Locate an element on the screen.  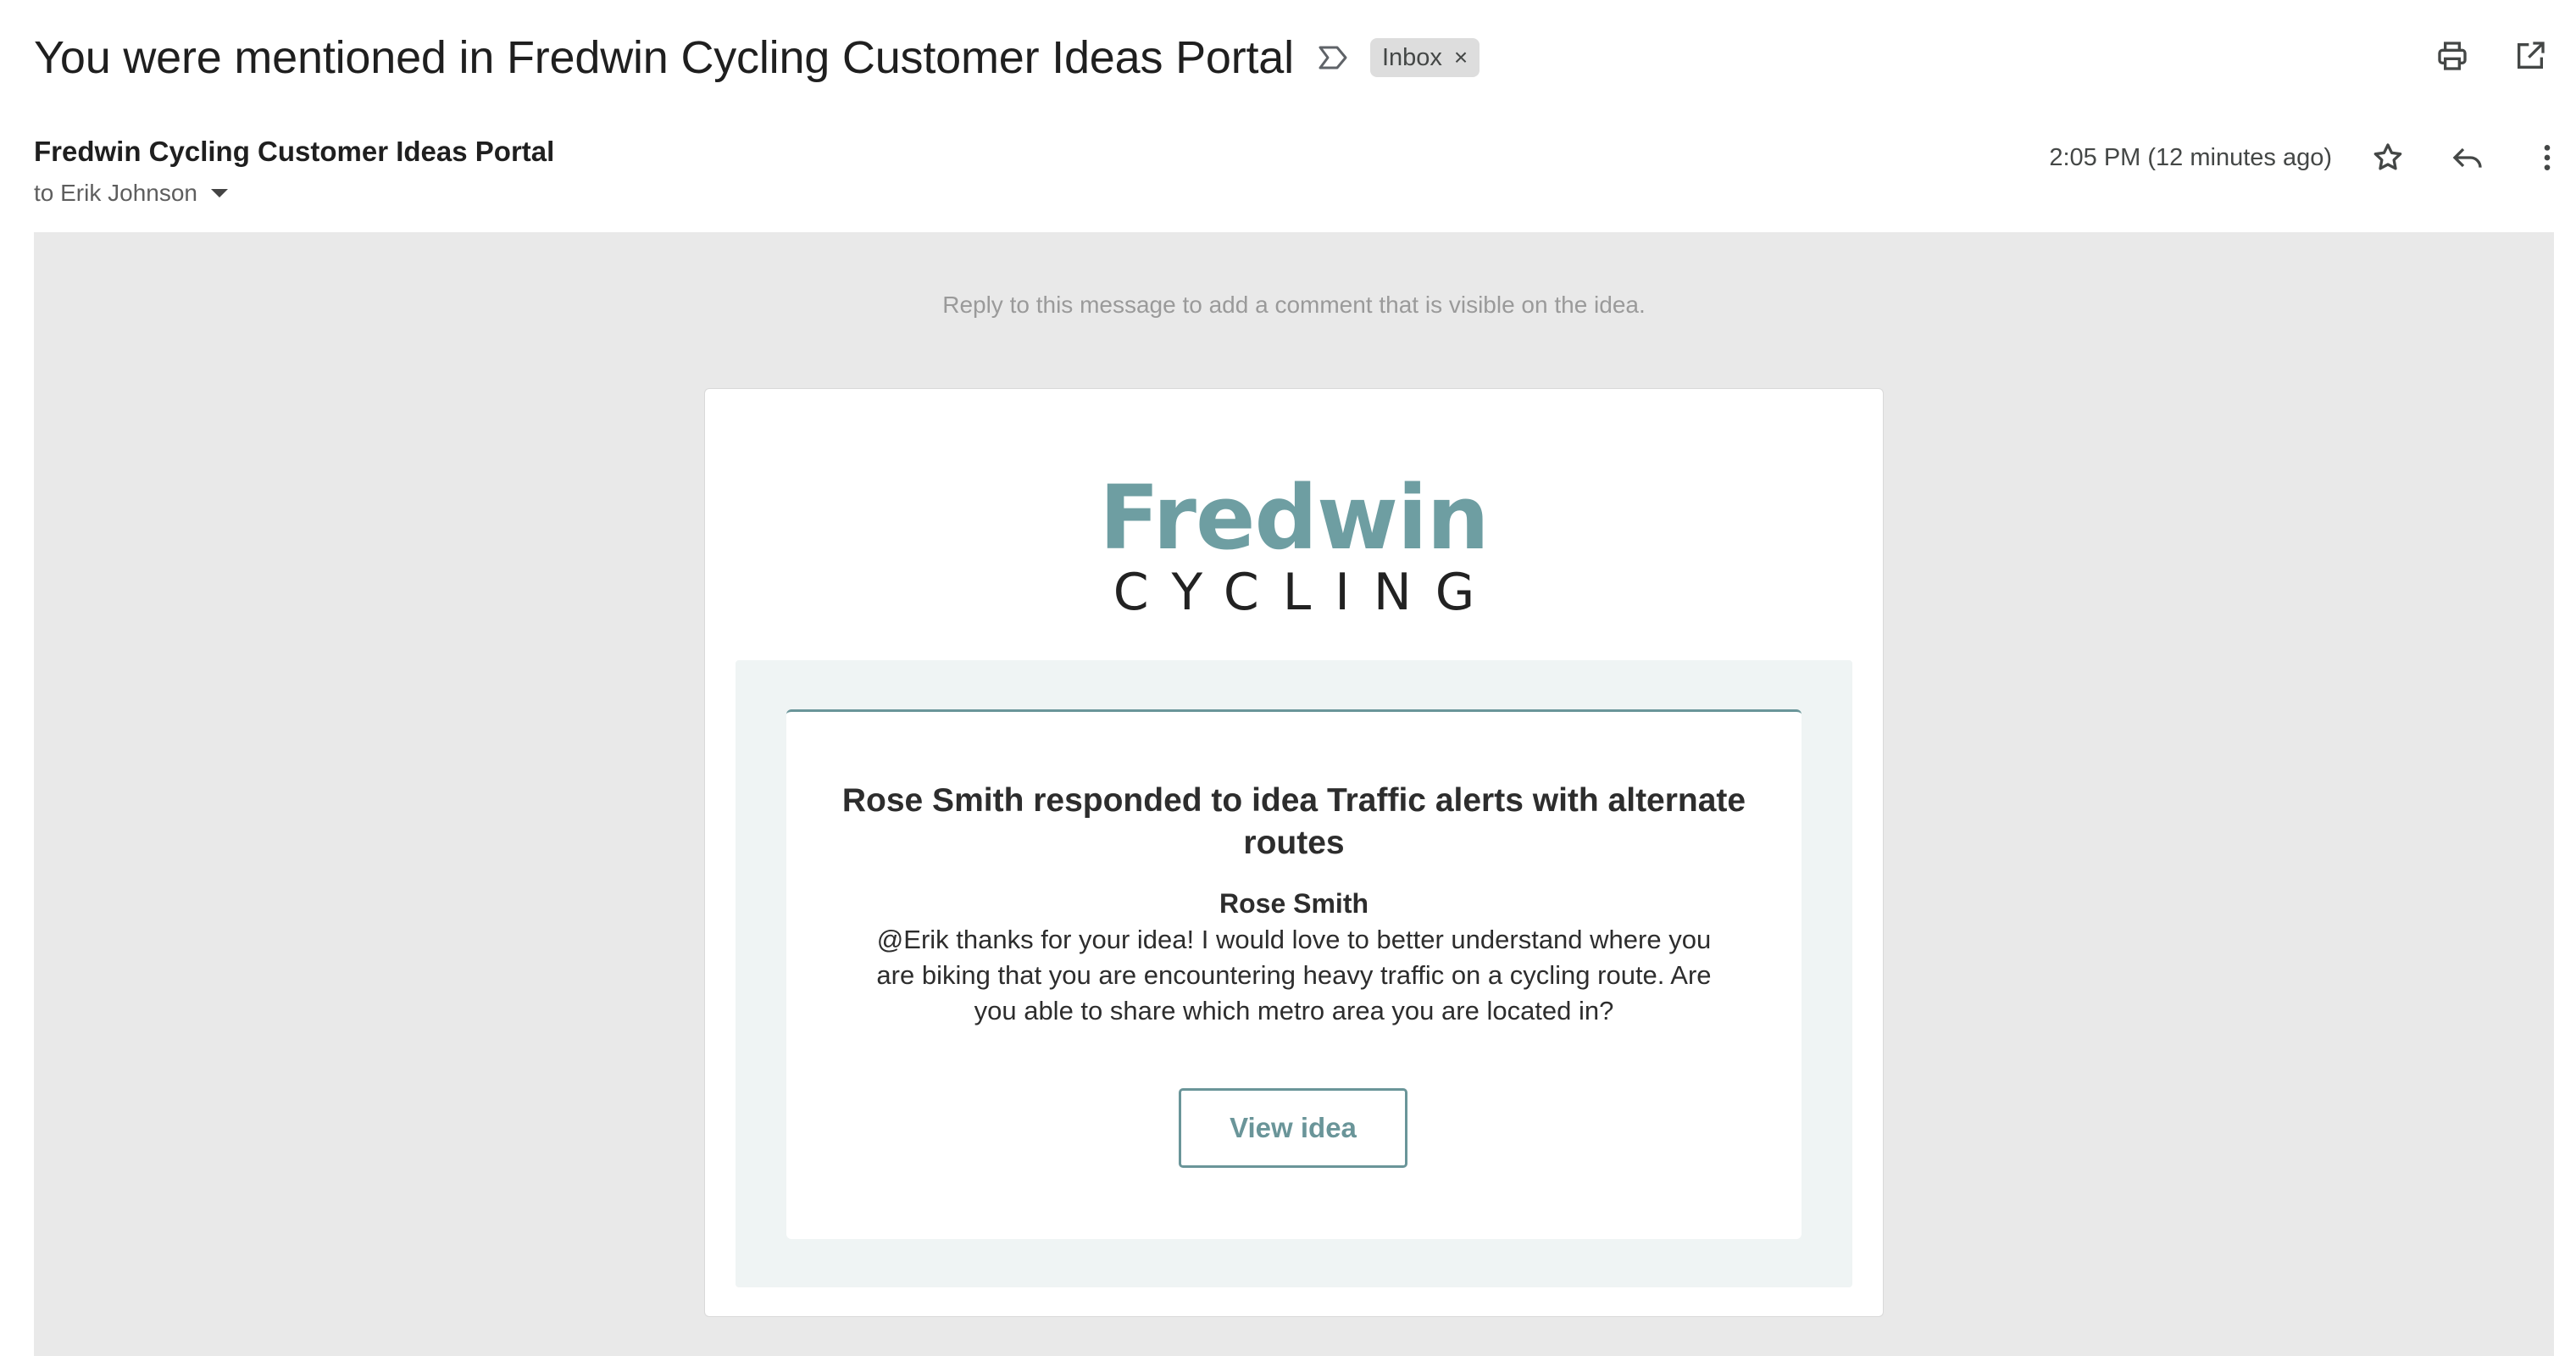
reply-icon is located at coordinates (2468, 158).